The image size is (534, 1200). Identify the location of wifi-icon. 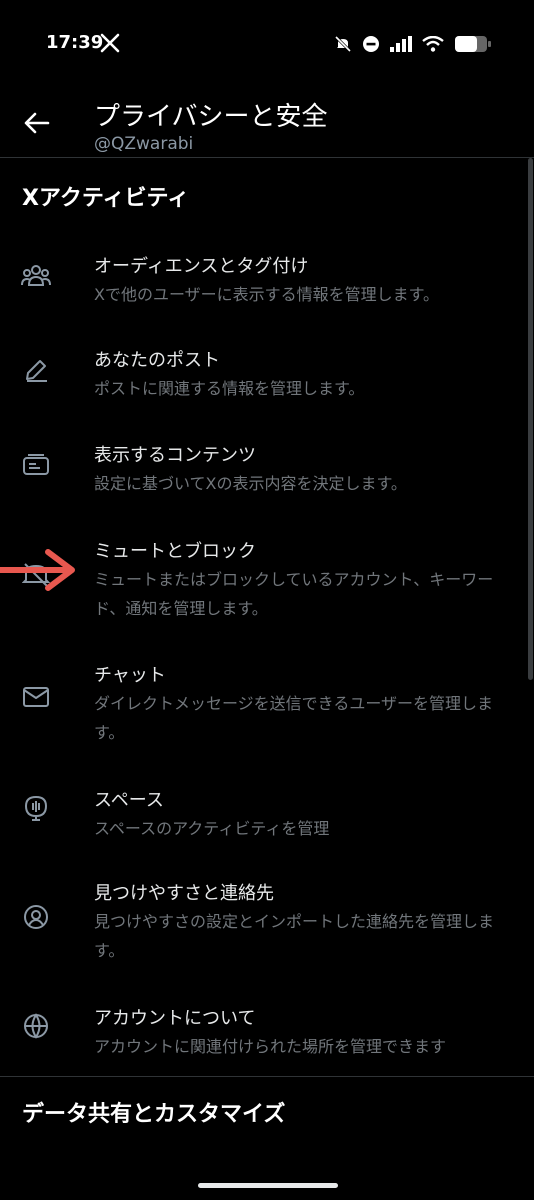
(433, 44).